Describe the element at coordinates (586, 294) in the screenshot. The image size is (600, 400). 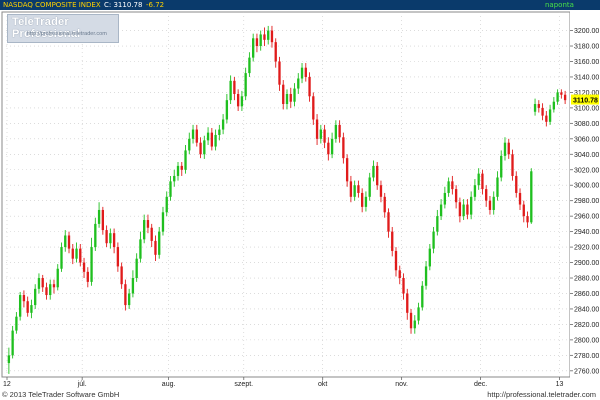
I see `y-tick-label: 2860.00` at that location.